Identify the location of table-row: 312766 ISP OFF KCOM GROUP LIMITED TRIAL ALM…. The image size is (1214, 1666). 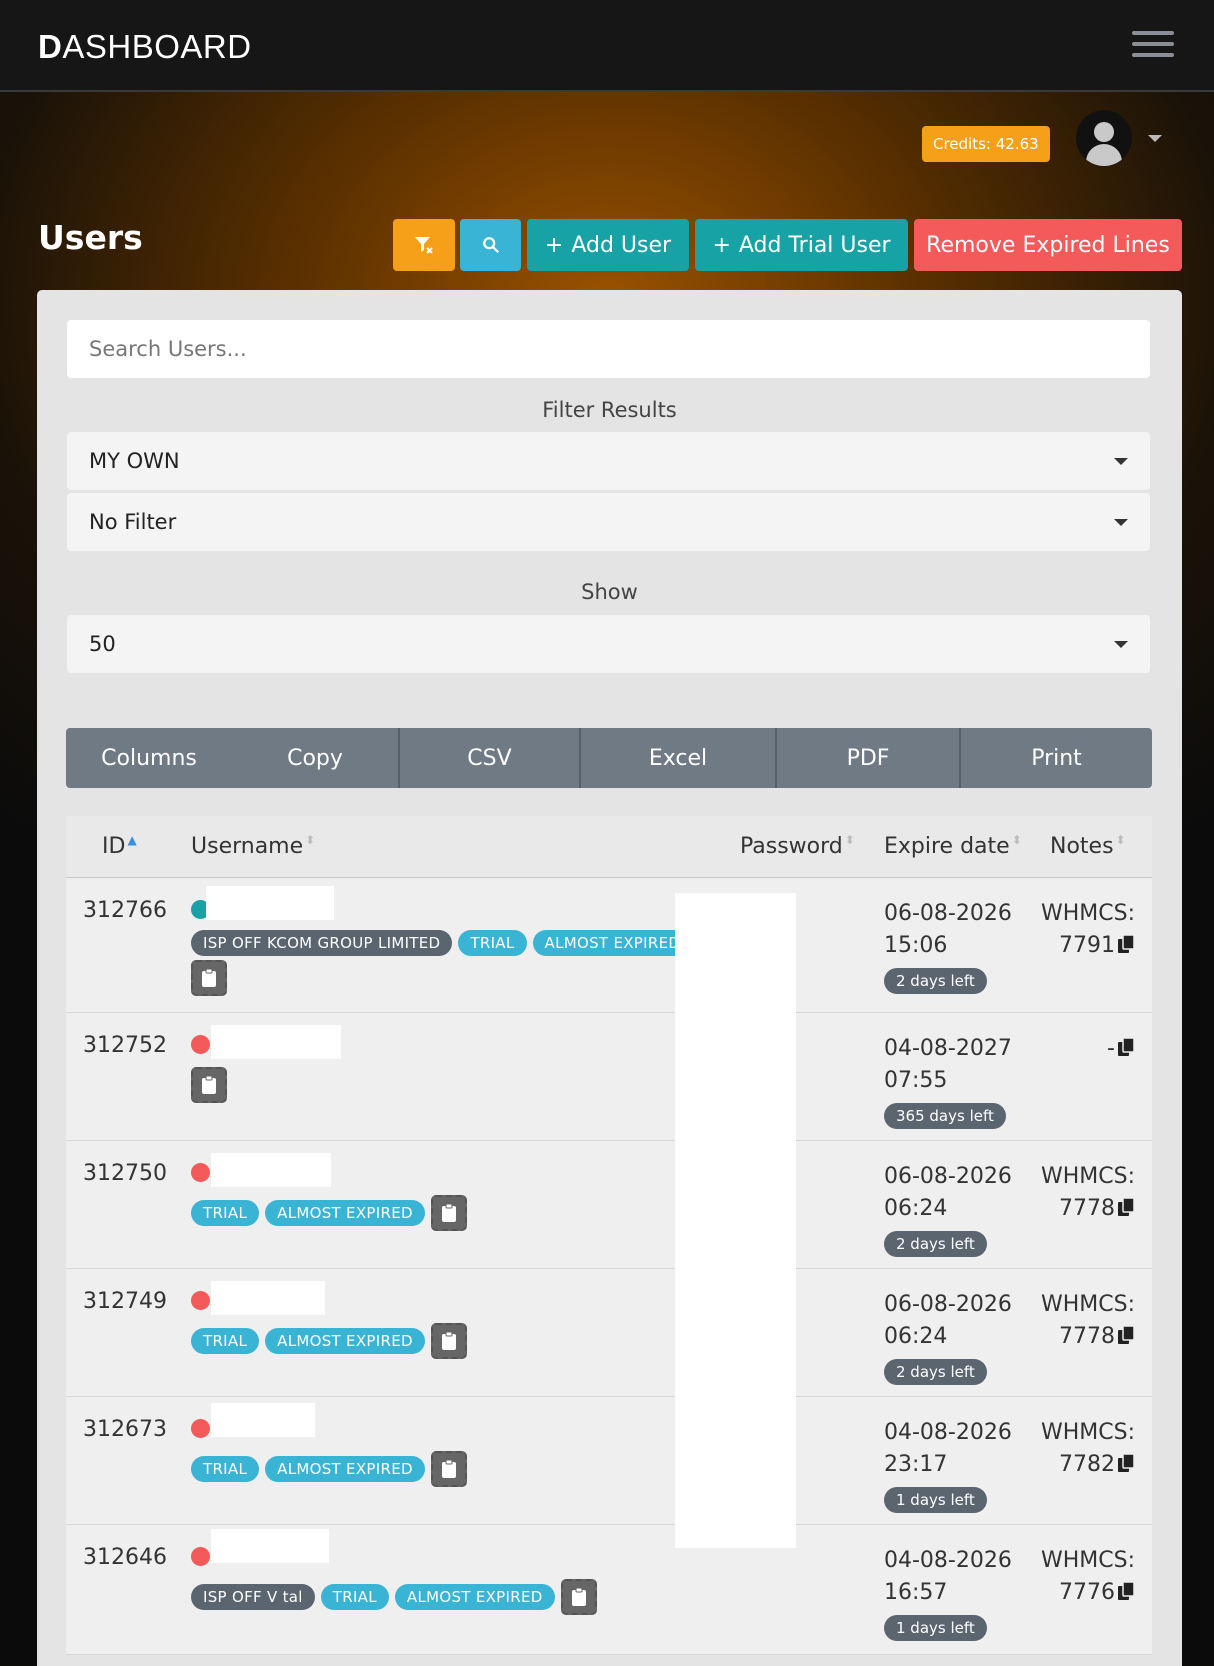
(609, 945).